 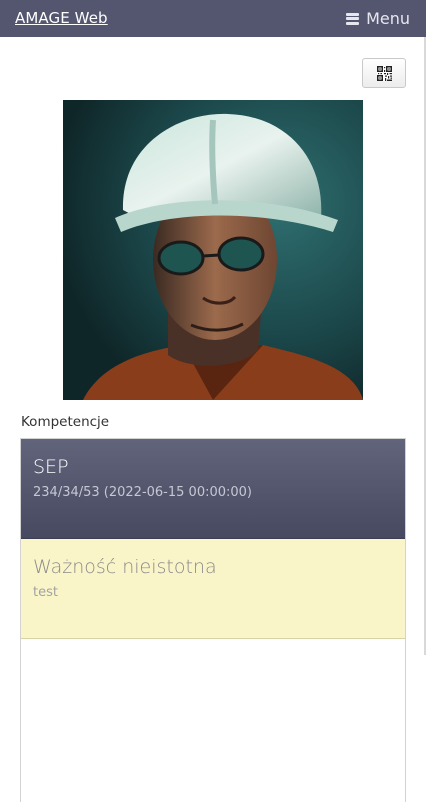 I want to click on brand-link: AMAGE Web, so click(x=61, y=18).